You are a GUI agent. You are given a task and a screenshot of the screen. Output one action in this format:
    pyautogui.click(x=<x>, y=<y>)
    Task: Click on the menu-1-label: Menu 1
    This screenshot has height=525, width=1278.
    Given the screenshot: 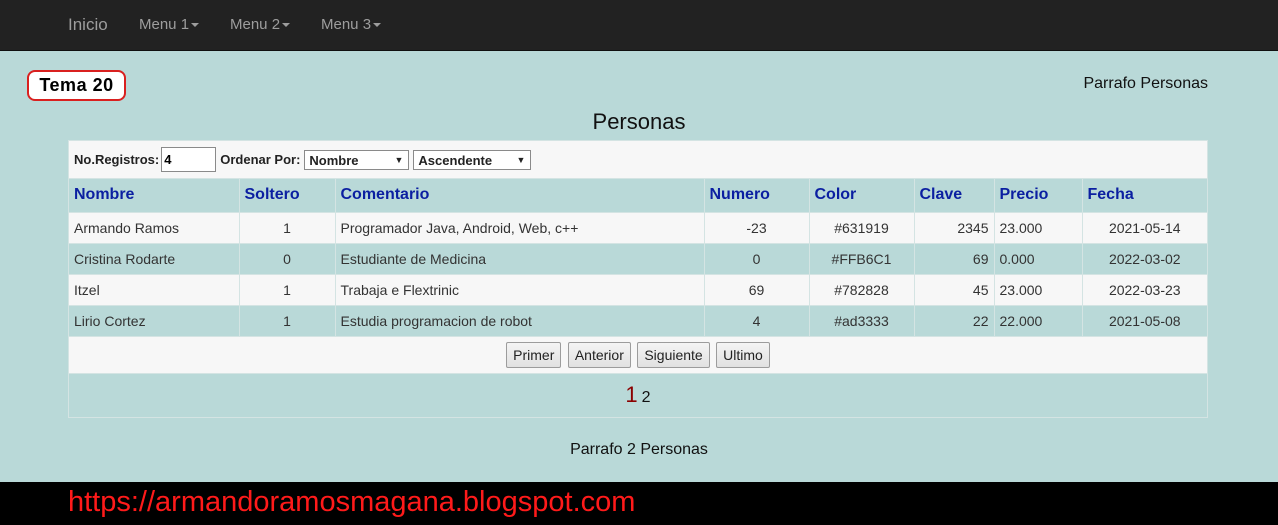 What is the action you would take?
    pyautogui.click(x=164, y=24)
    